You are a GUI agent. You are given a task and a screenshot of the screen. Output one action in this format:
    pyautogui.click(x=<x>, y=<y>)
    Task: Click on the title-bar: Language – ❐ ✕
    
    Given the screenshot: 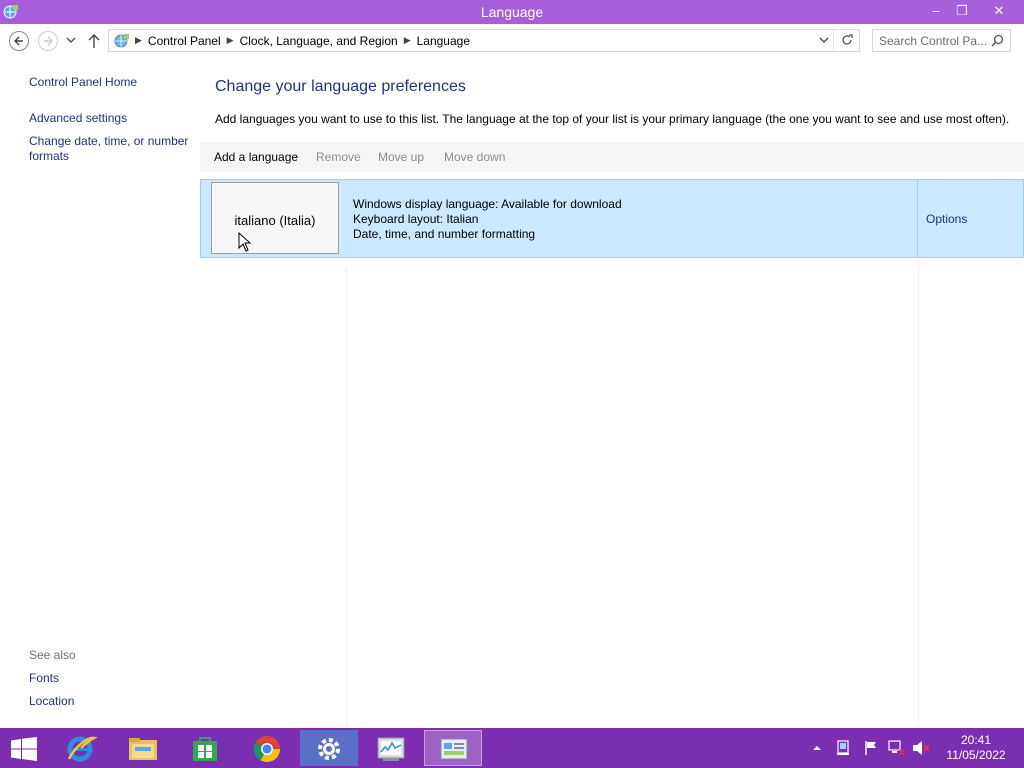 What is the action you would take?
    pyautogui.click(x=512, y=12)
    